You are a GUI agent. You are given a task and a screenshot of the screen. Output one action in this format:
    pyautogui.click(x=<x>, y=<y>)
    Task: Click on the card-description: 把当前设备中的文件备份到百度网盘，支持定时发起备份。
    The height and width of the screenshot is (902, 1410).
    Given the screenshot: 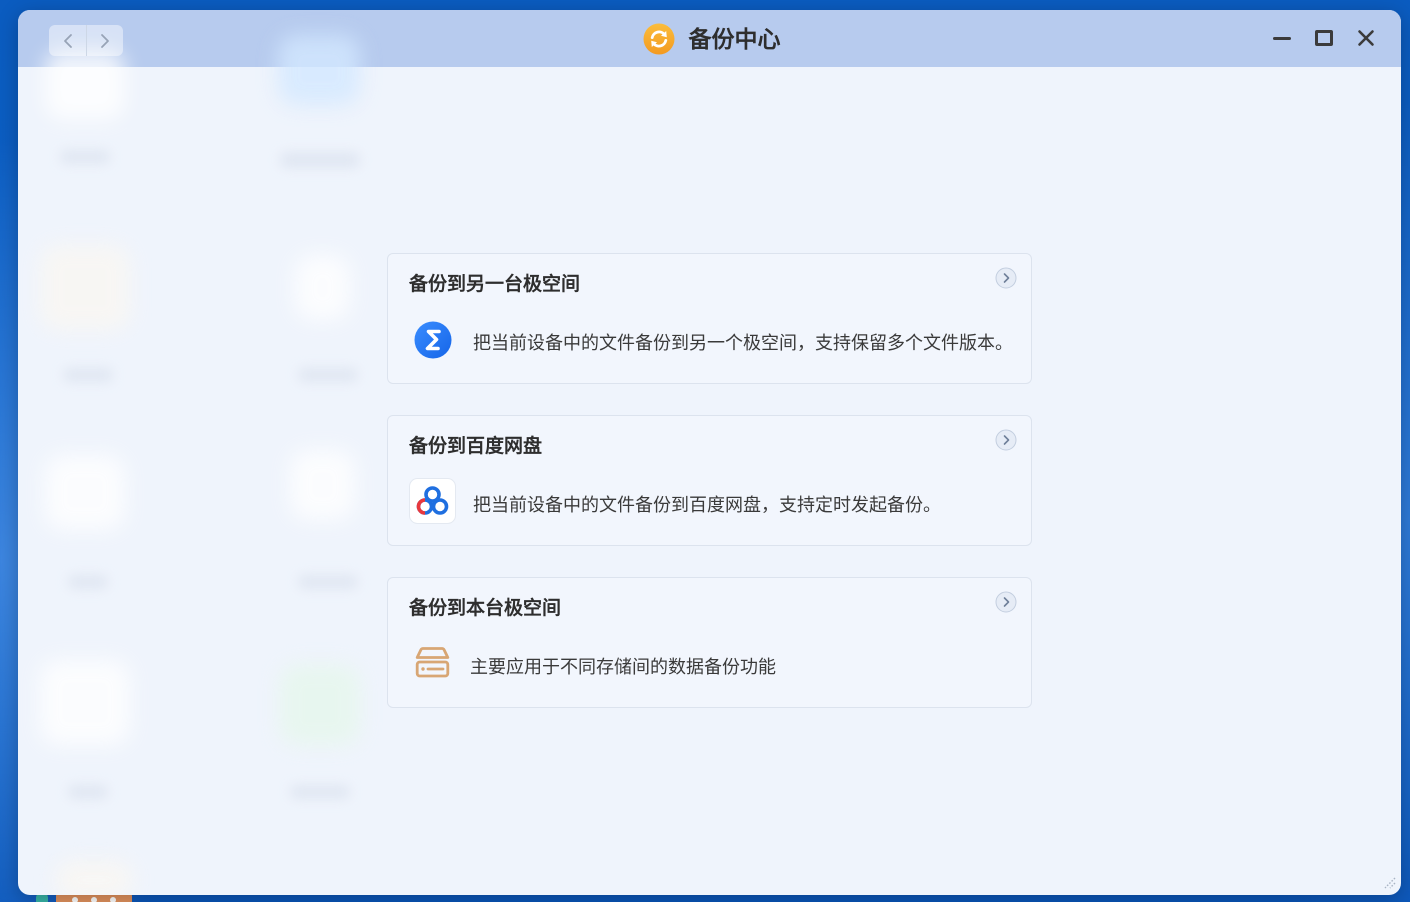 What is the action you would take?
    pyautogui.click(x=707, y=505)
    